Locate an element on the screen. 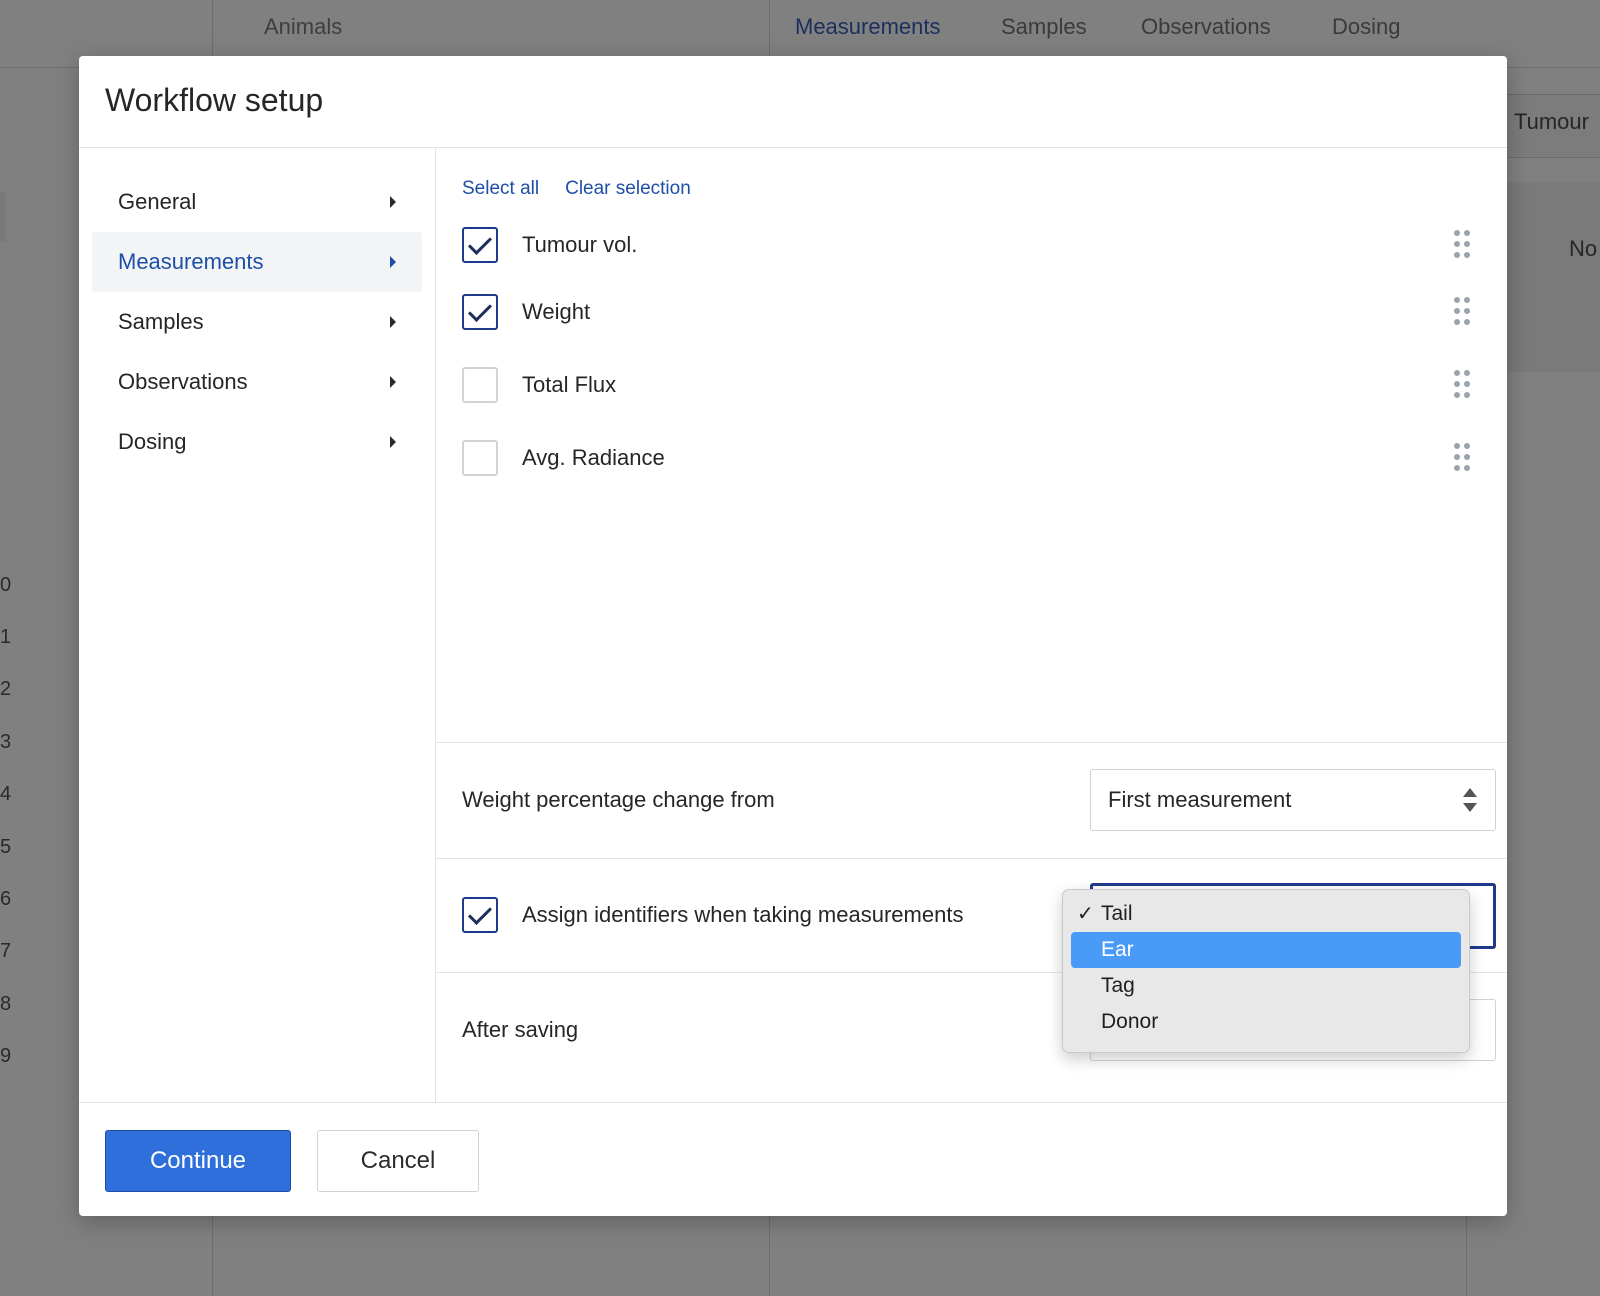  cancel-button: Cancel is located at coordinates (398, 1161).